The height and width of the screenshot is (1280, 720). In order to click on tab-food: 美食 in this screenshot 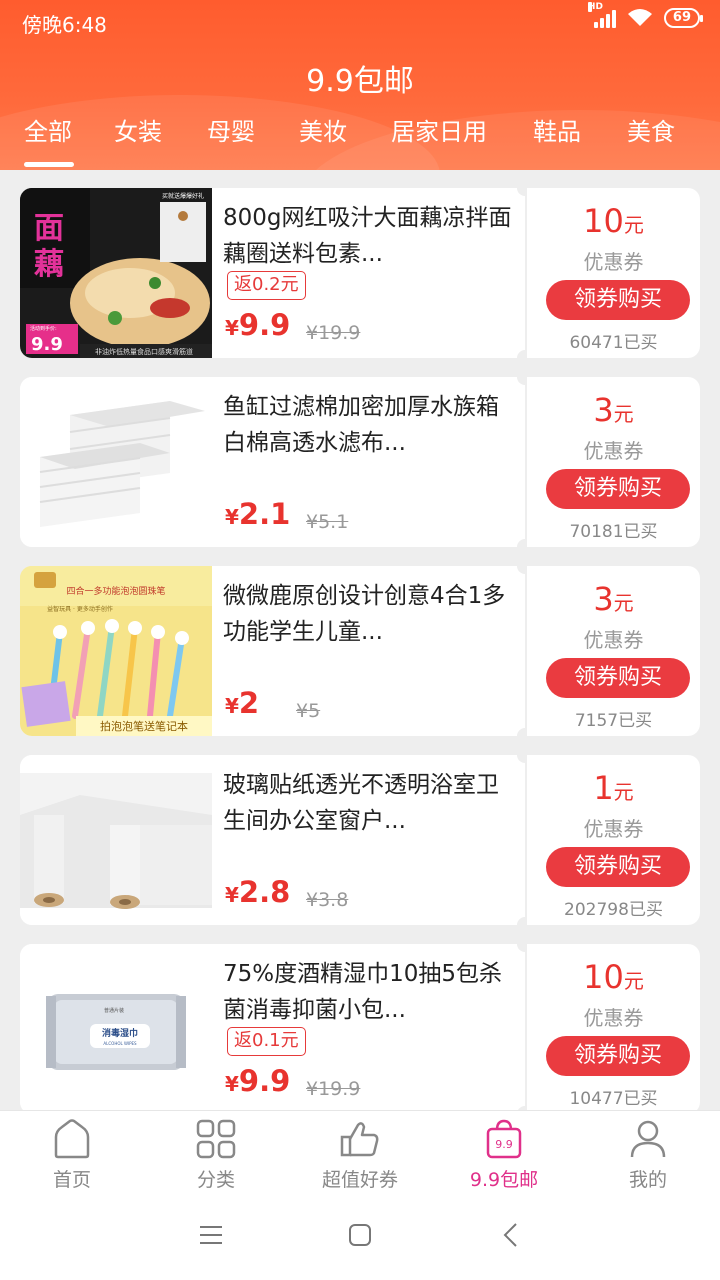, I will do `click(651, 129)`.